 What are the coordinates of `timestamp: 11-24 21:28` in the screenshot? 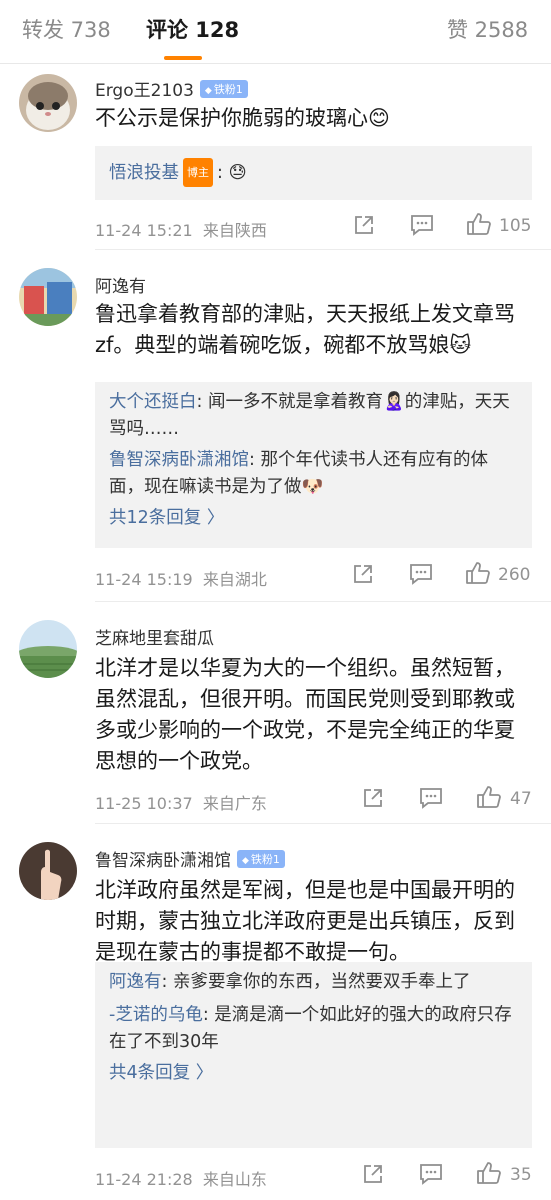 It's located at (144, 1179).